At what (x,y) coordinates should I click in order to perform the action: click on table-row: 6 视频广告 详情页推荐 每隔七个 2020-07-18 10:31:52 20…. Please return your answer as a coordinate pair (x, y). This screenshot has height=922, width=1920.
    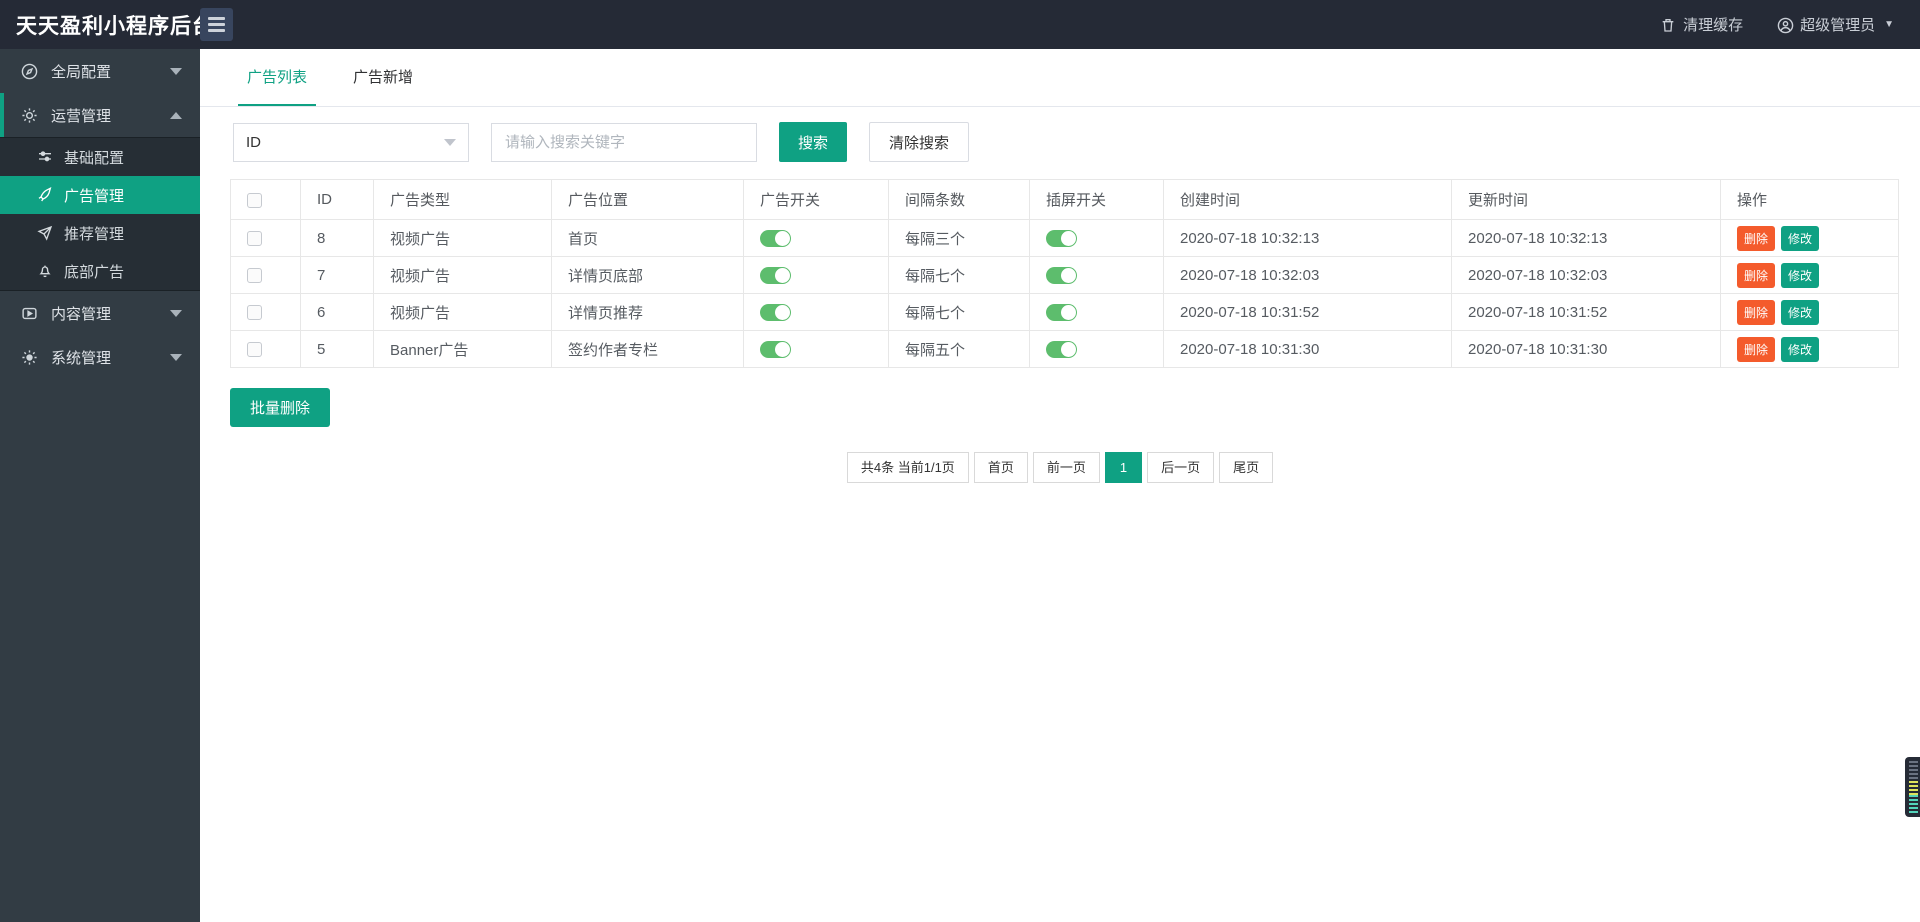
    Looking at the image, I should click on (1064, 312).